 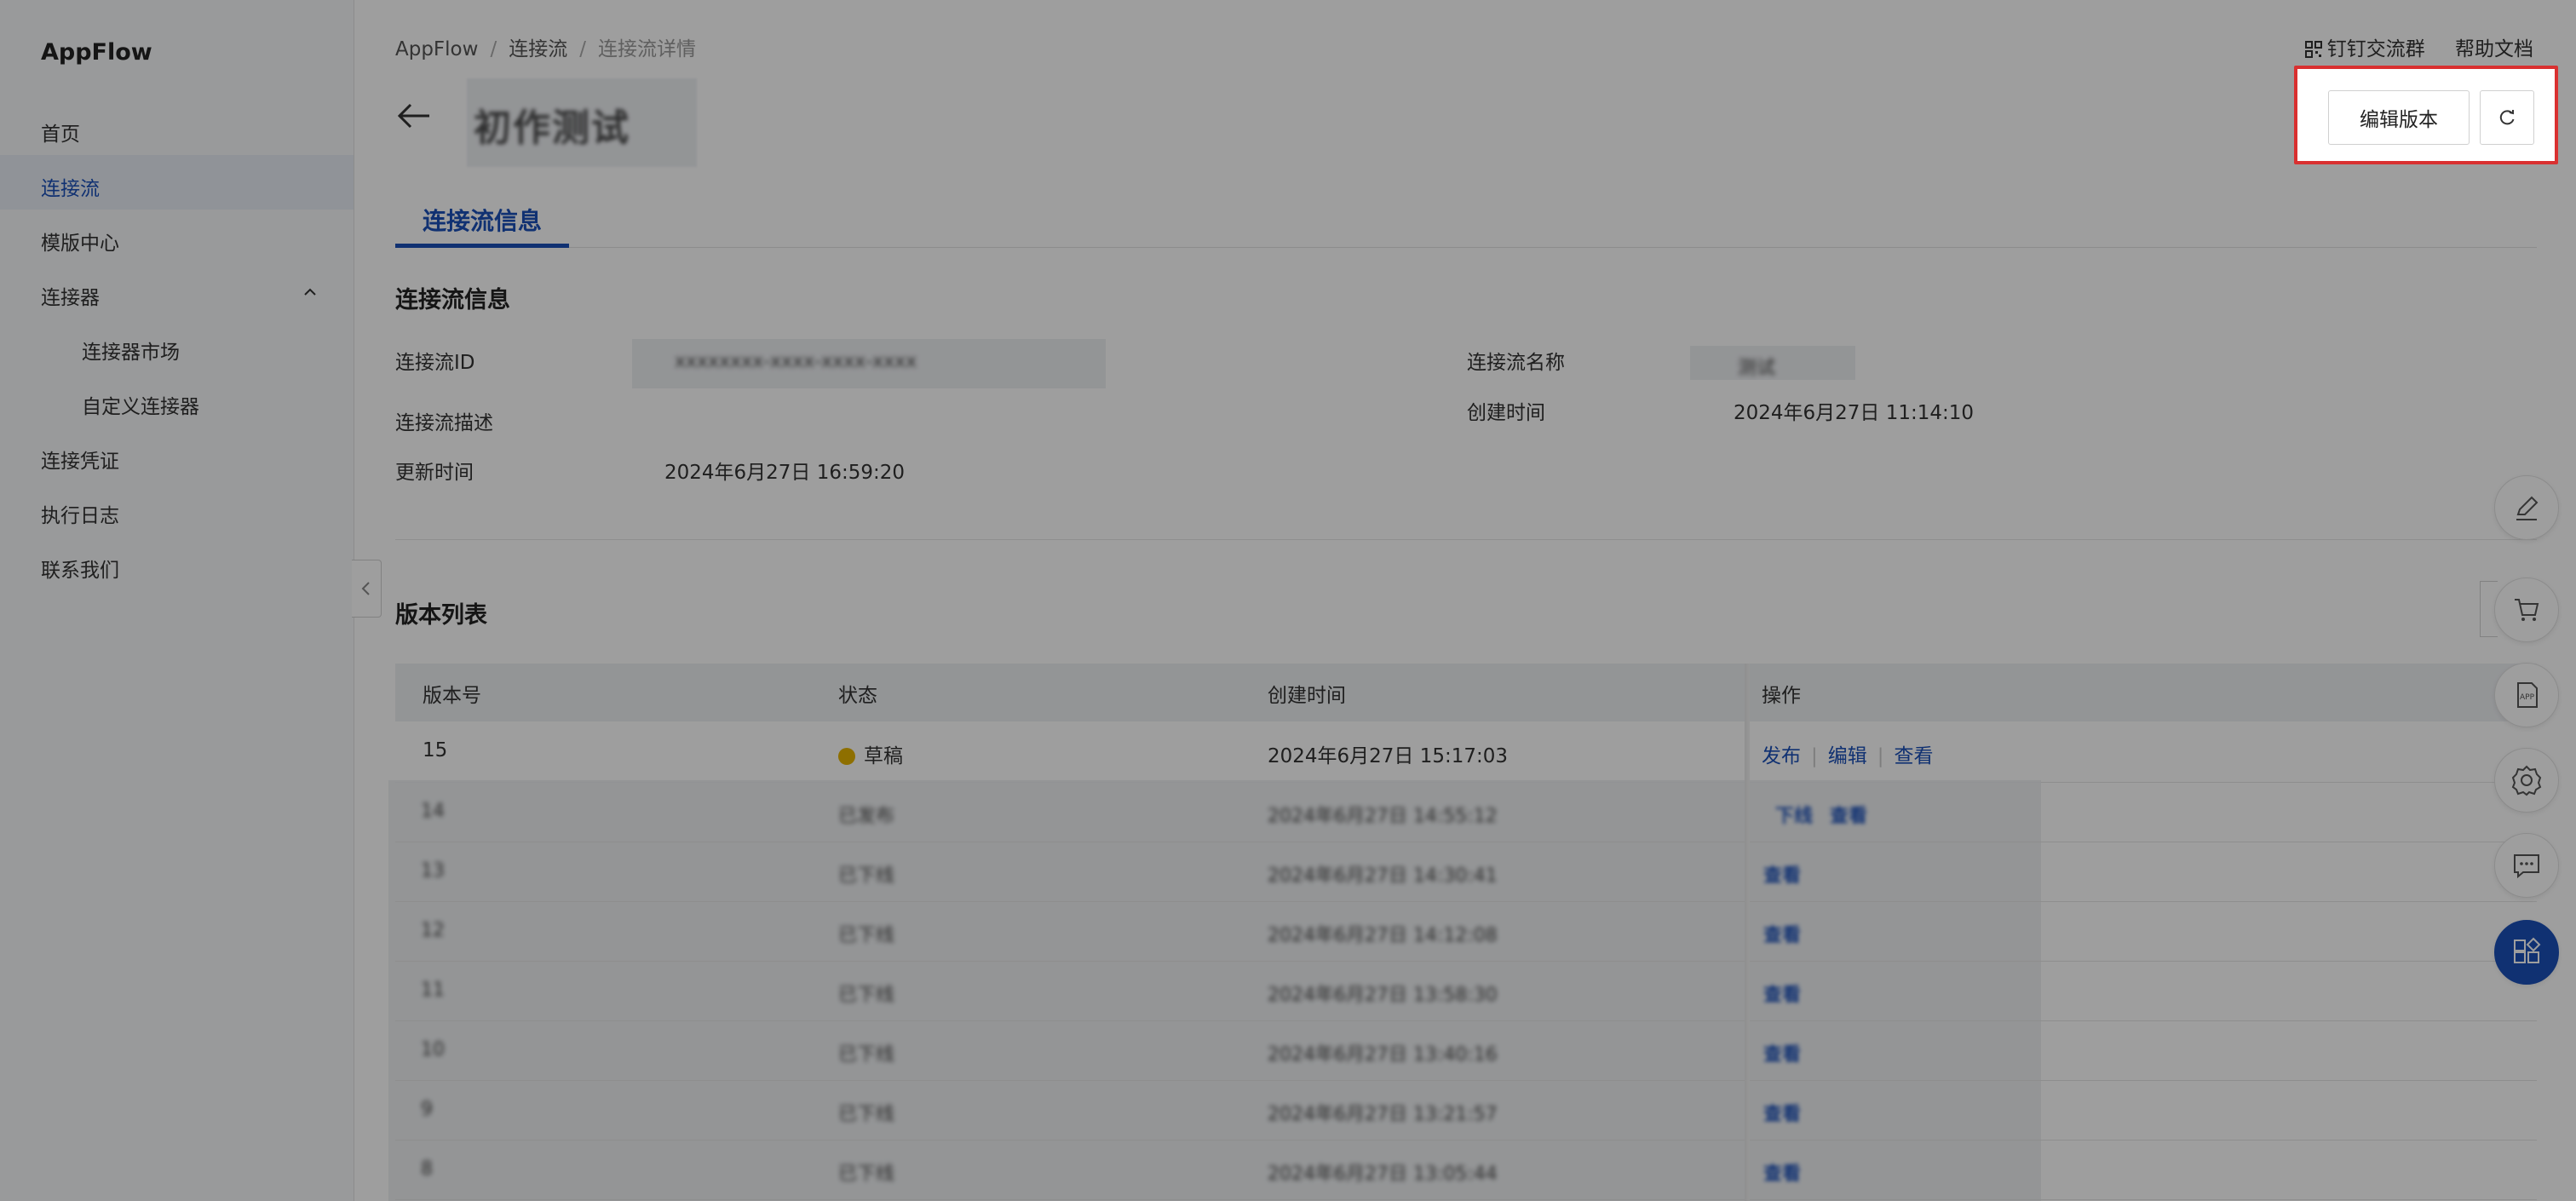 I want to click on settings-icon, so click(x=2527, y=780).